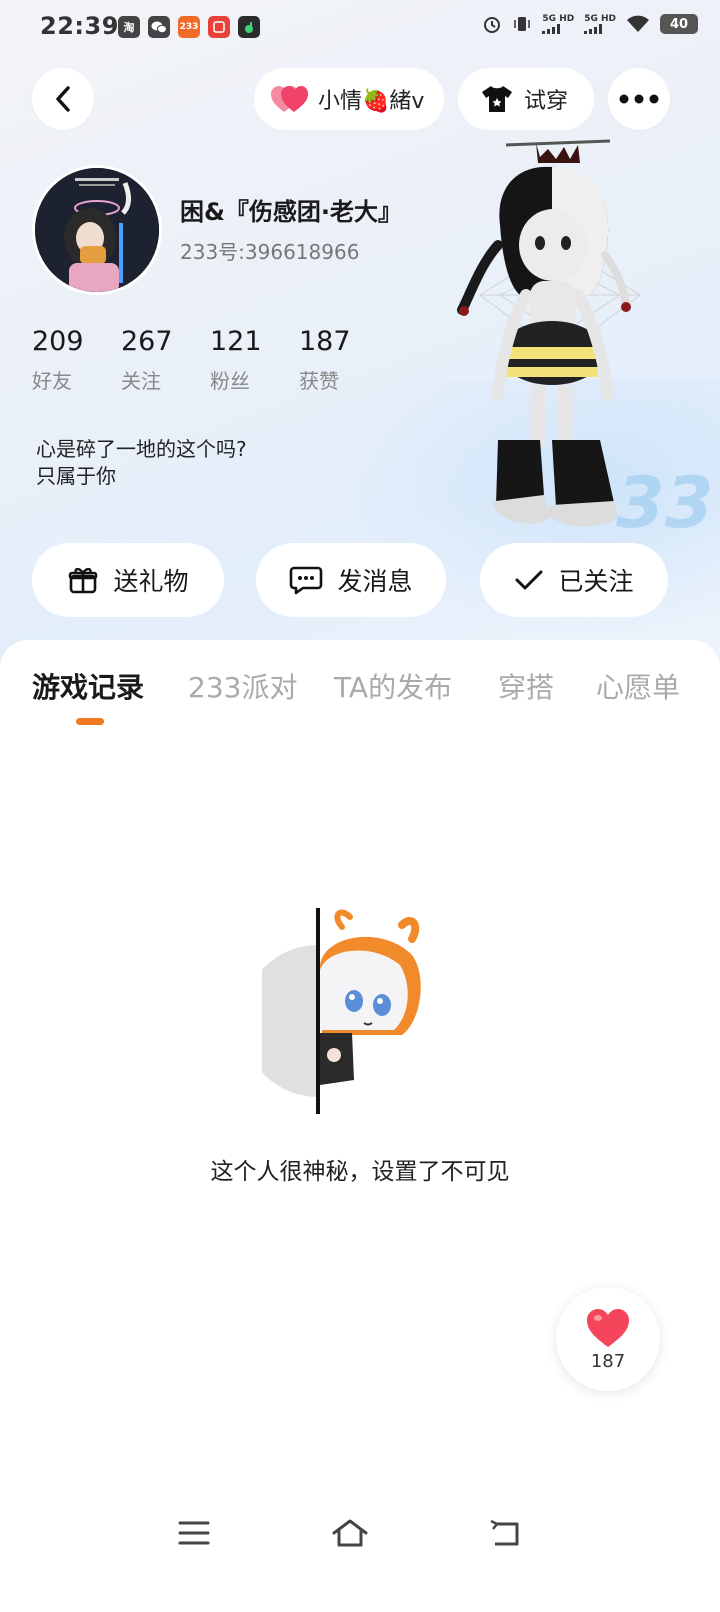 Image resolution: width=720 pixels, height=1612 pixels. I want to click on tab-ta-posts: TA的发布, so click(393, 686).